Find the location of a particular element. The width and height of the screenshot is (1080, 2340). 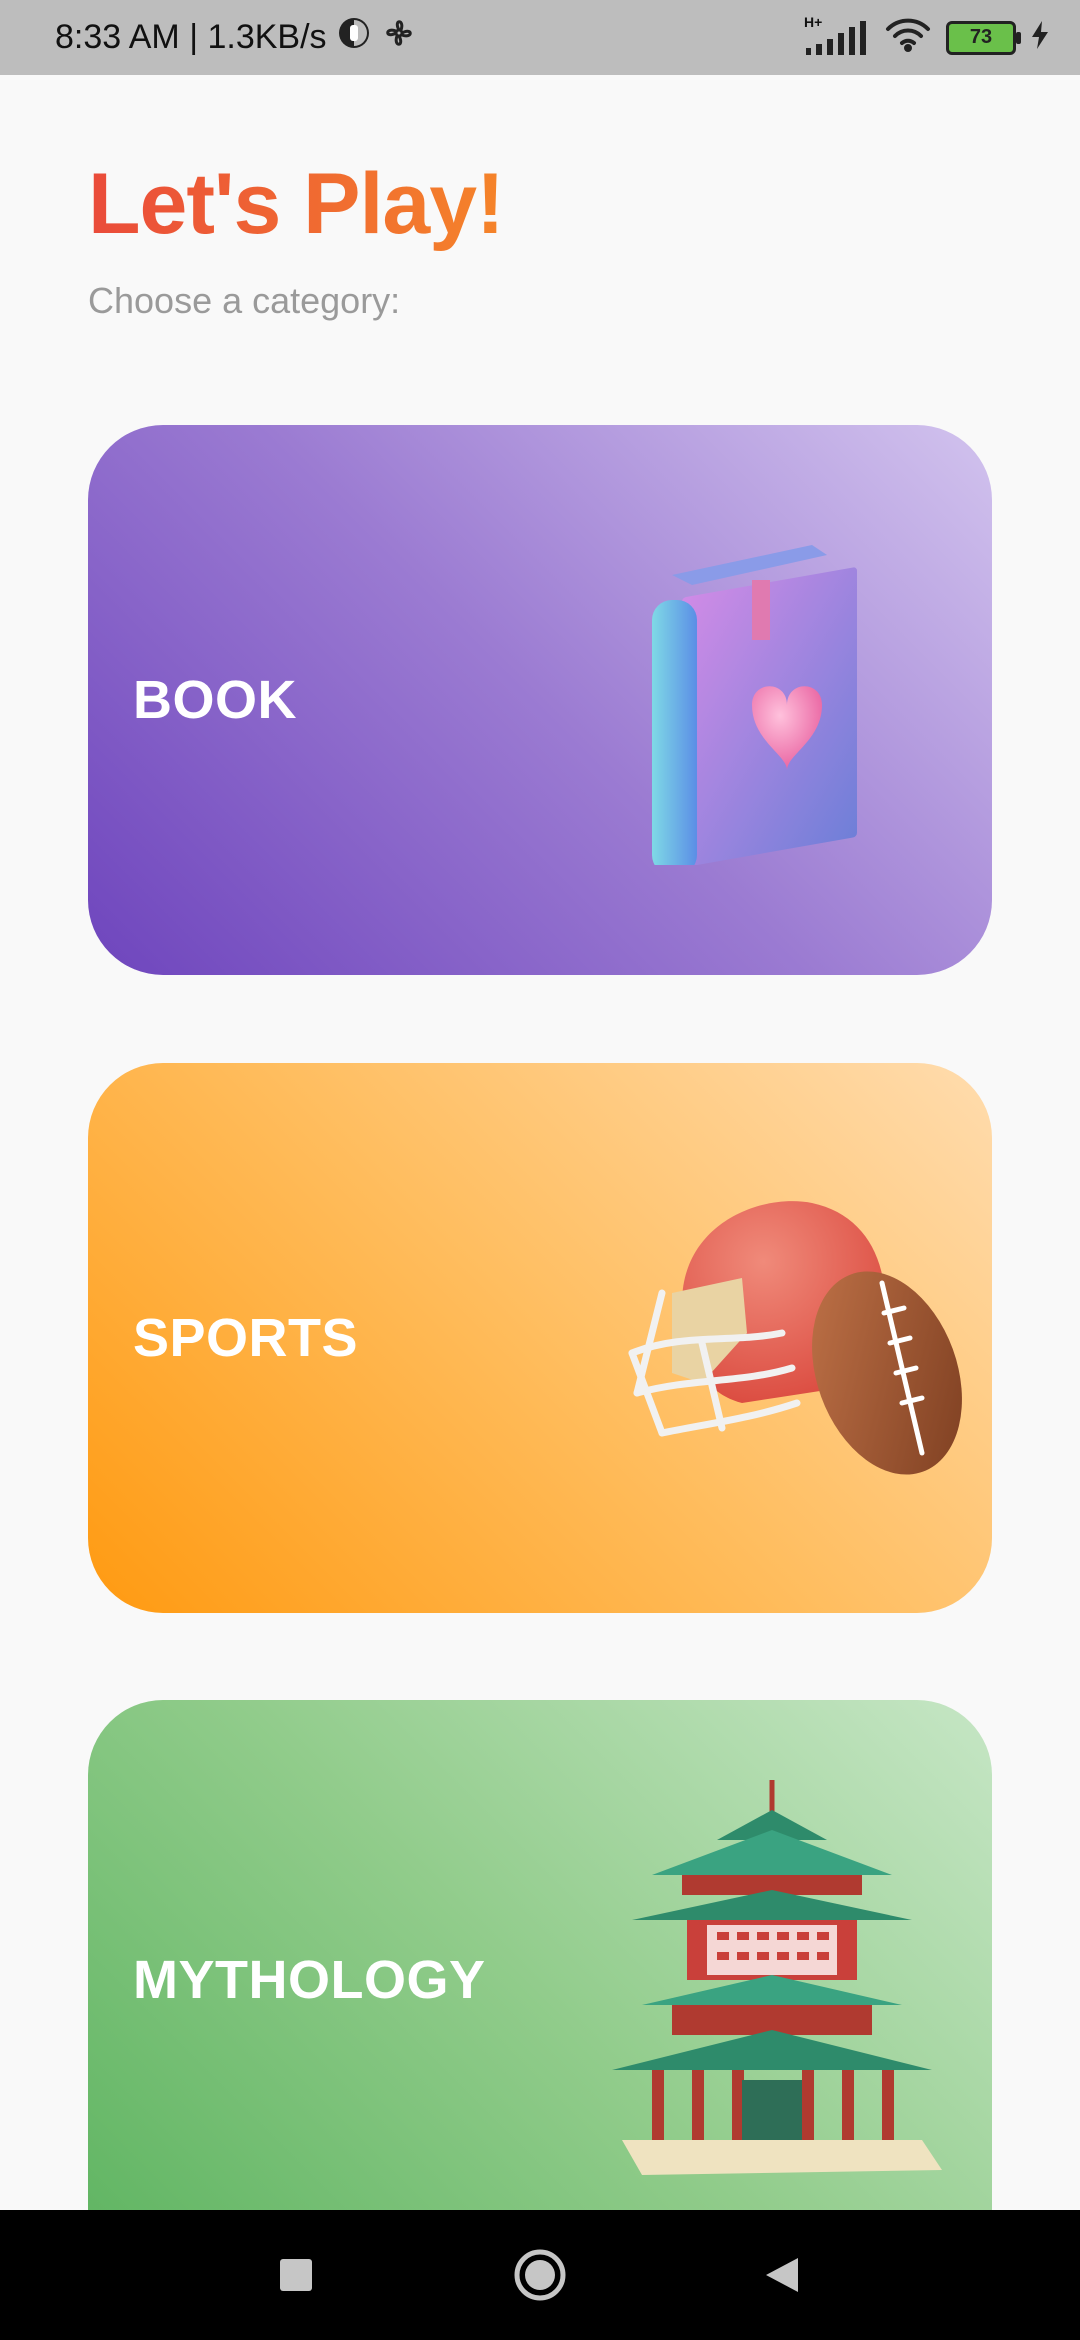

category-label: BOOK is located at coordinates (215, 700).